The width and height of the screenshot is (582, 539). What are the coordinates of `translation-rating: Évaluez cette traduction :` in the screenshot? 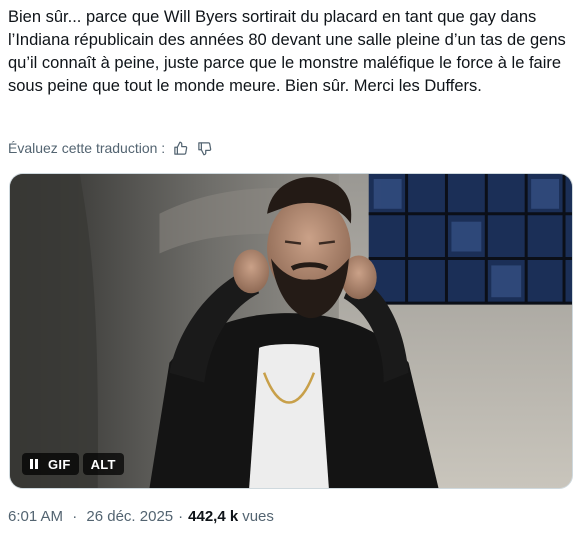 It's located at (110, 148).